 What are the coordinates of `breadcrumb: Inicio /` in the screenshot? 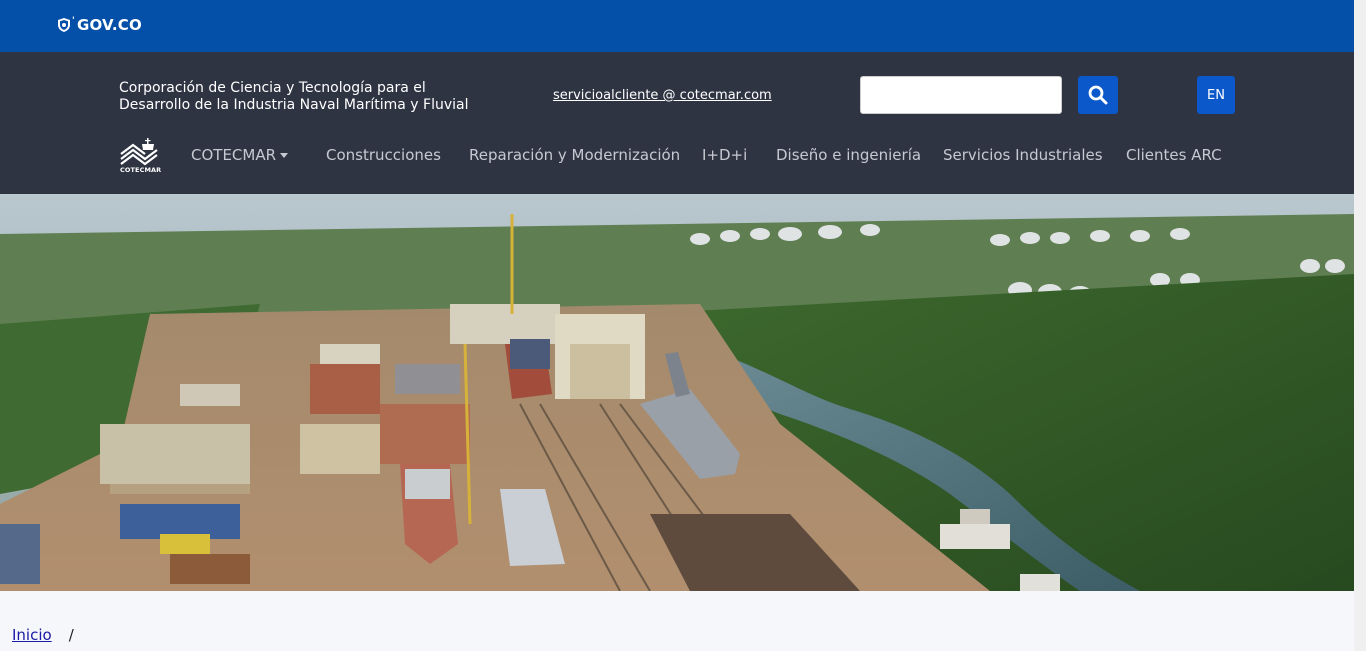 It's located at (43, 635).